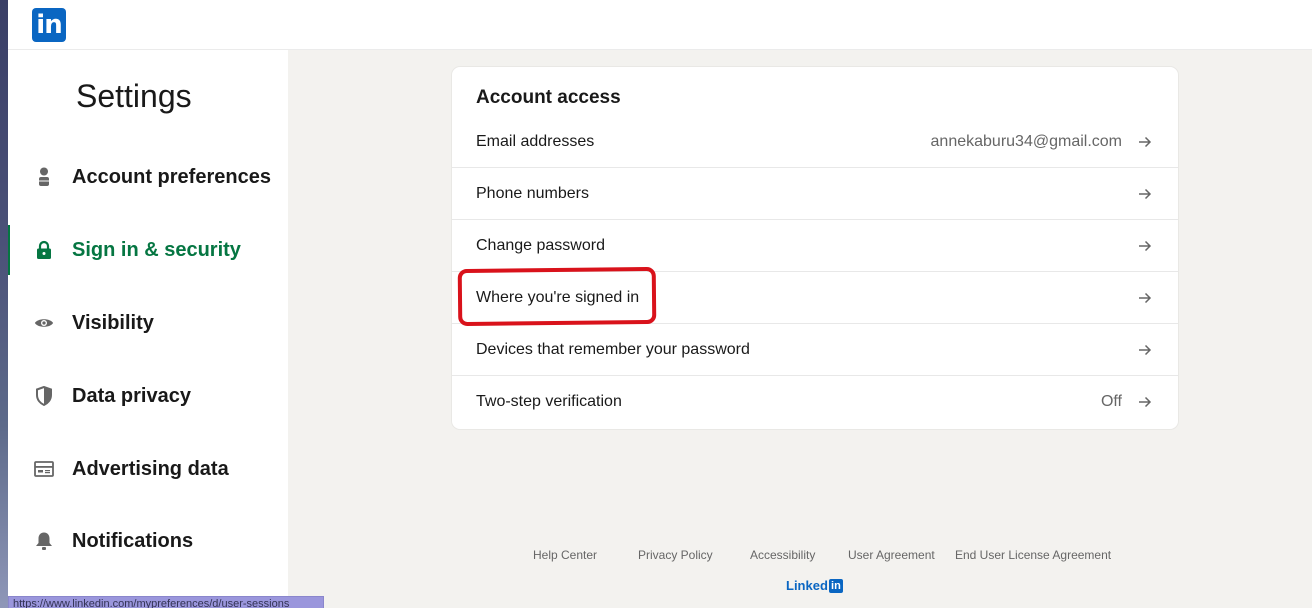  Describe the element at coordinates (532, 193) in the screenshot. I see `row-label: Phone numbers` at that location.